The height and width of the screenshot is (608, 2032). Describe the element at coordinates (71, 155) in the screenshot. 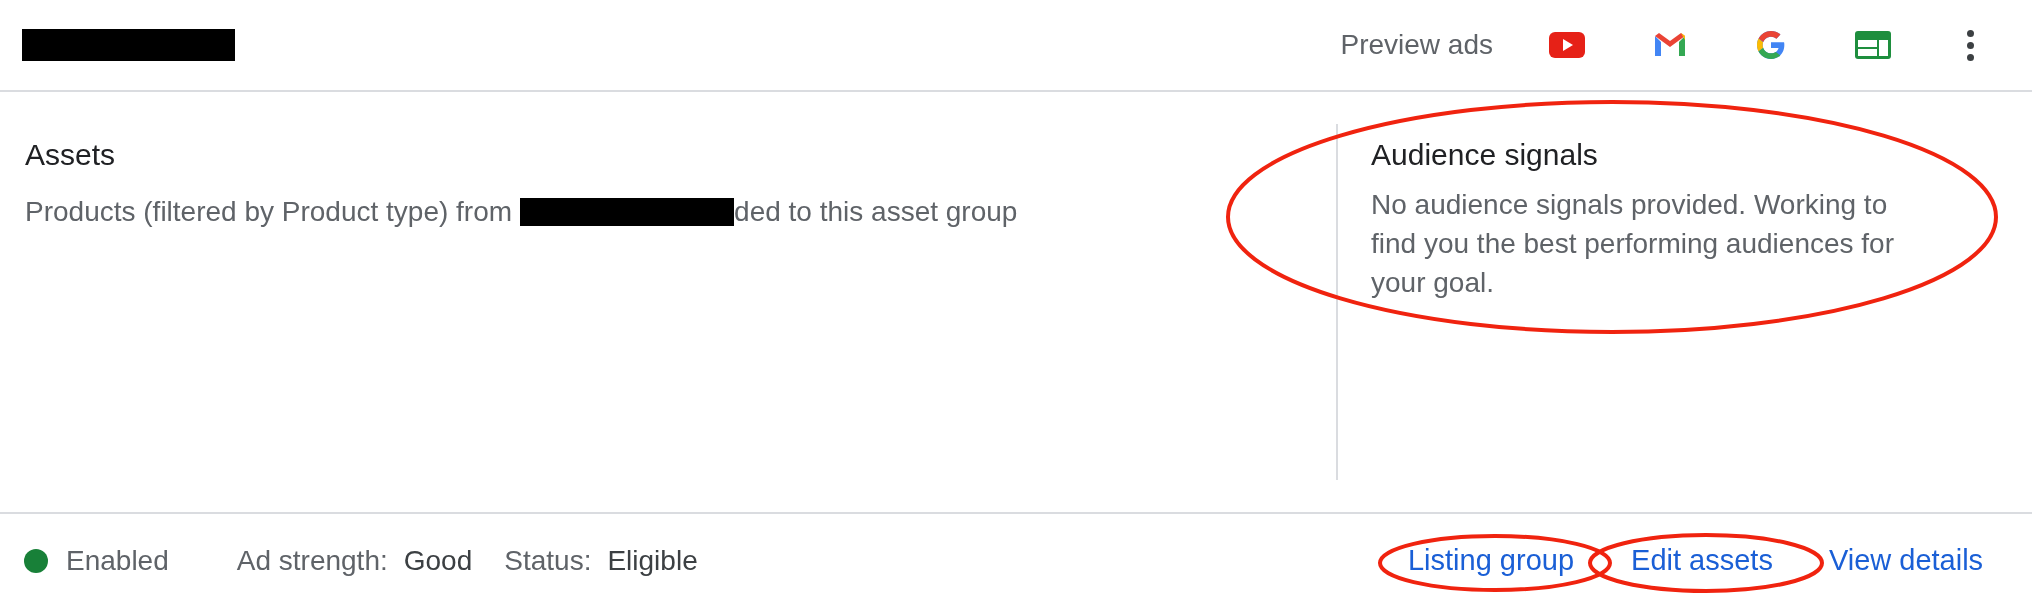

I see `section-title: Assets` at that location.